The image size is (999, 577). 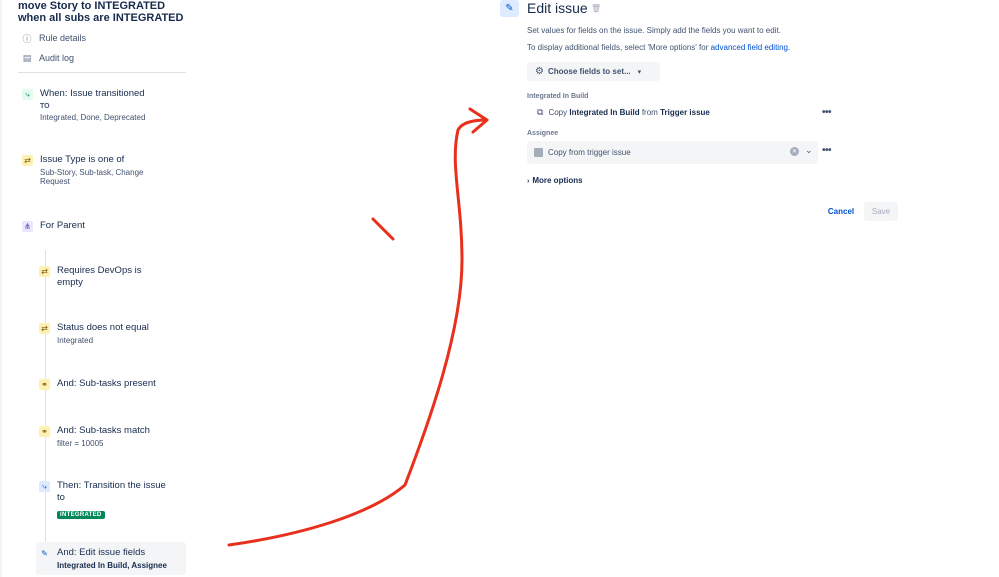 I want to click on step-title: And: Sub-tasks present, so click(x=106, y=383).